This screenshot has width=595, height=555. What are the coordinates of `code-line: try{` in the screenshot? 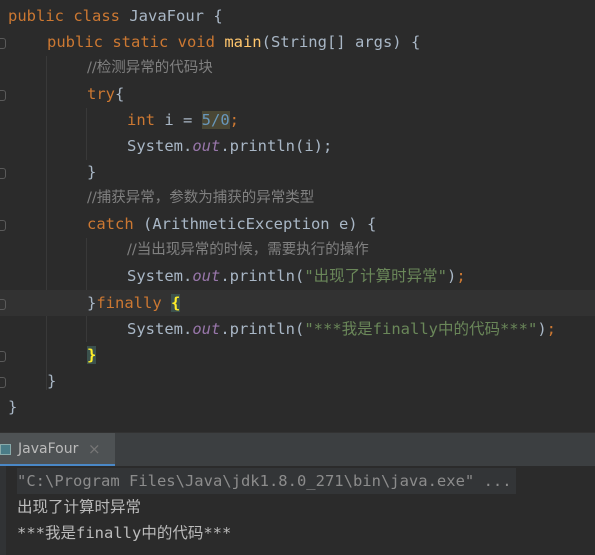 It's located at (297, 94).